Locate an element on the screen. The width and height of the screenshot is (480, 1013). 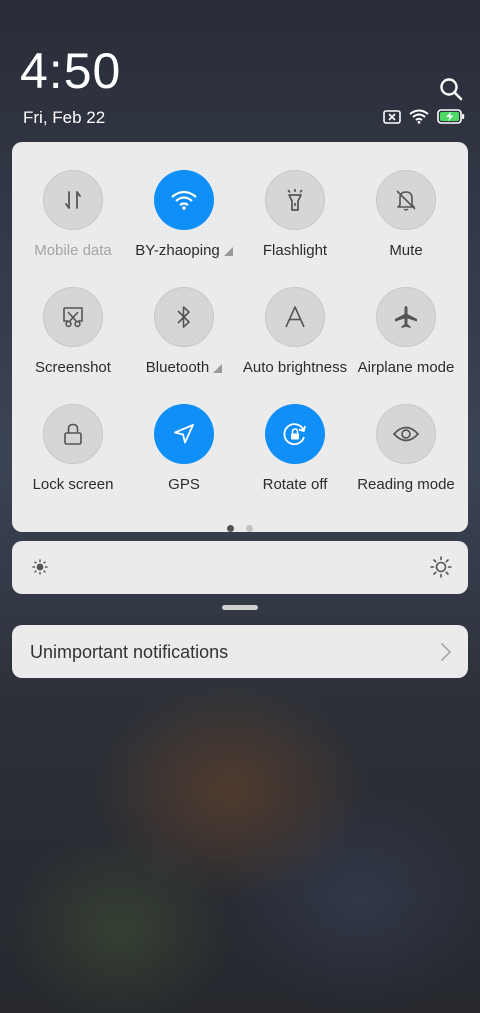
page-dot is located at coordinates (249, 528).